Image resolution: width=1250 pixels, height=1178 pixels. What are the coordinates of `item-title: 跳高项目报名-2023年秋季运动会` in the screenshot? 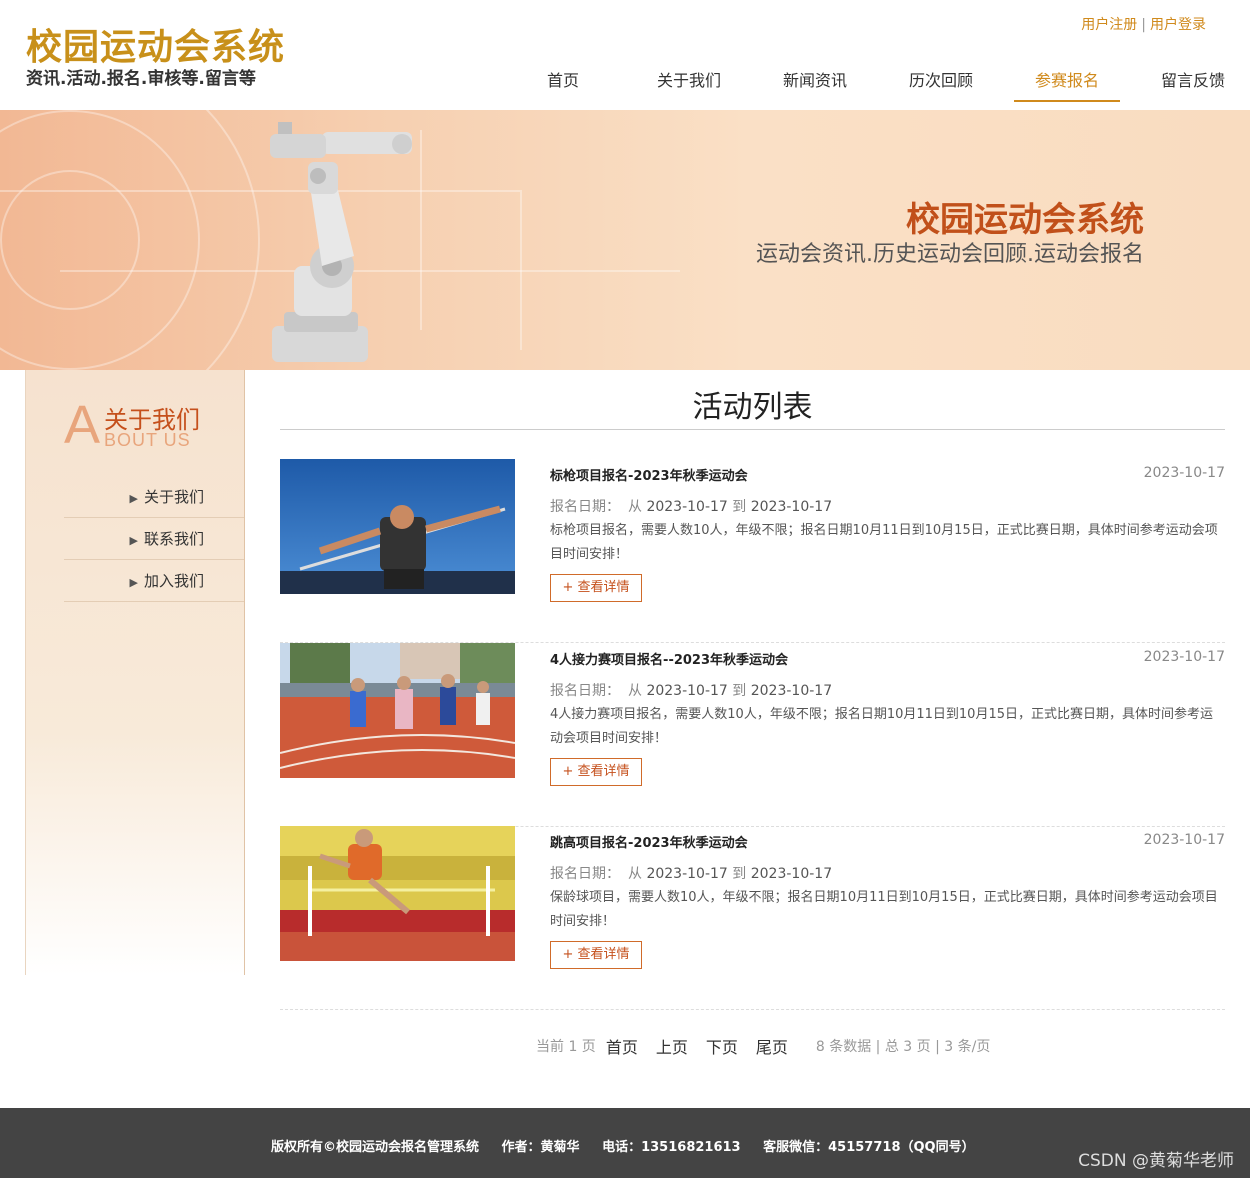 It's located at (649, 841).